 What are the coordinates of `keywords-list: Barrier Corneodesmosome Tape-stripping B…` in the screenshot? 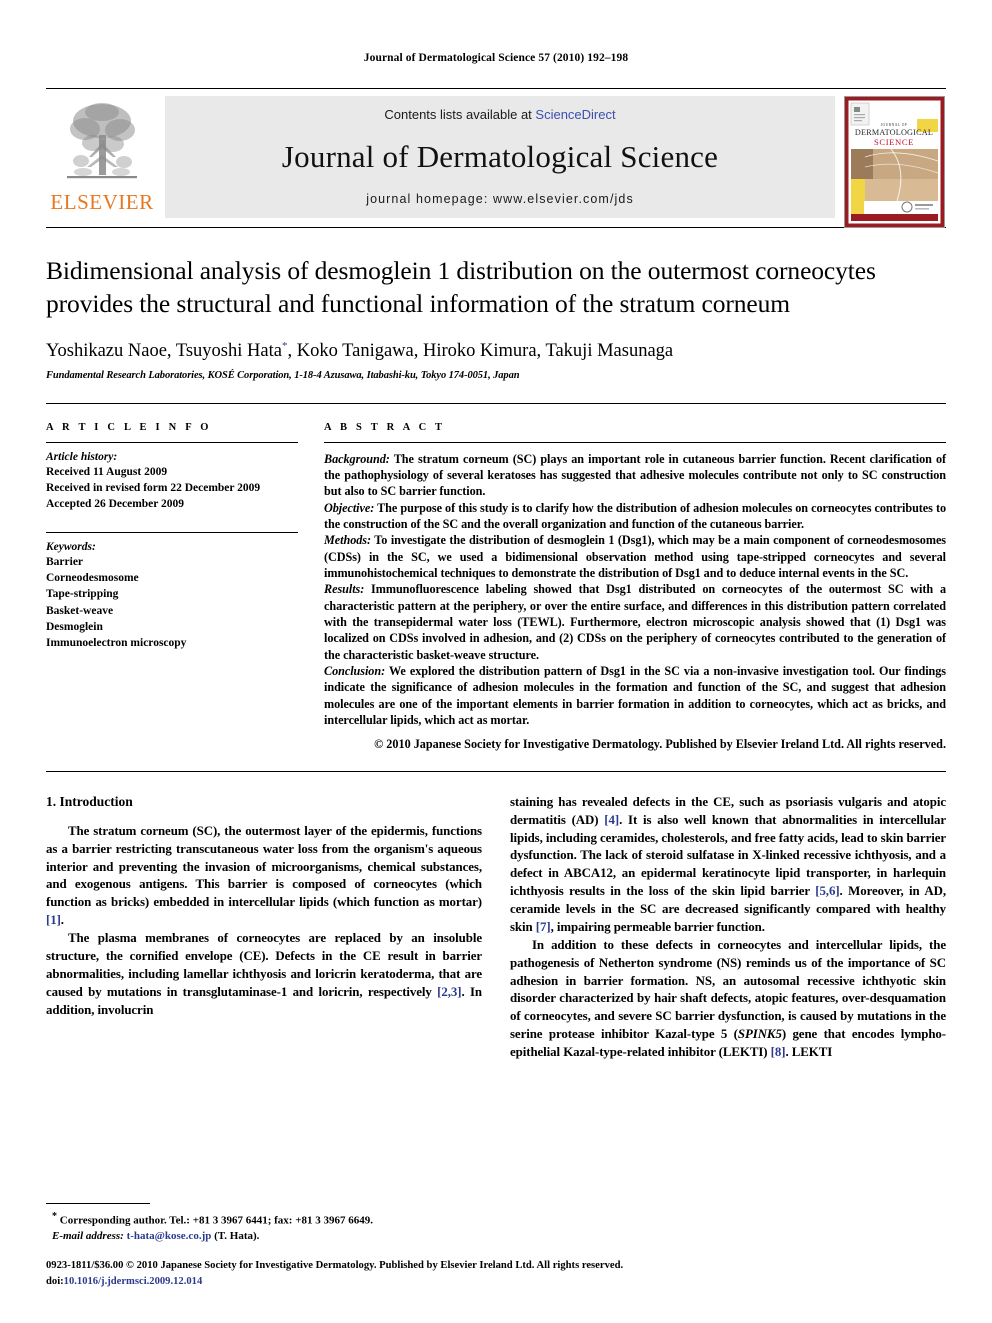 It's located at (172, 603).